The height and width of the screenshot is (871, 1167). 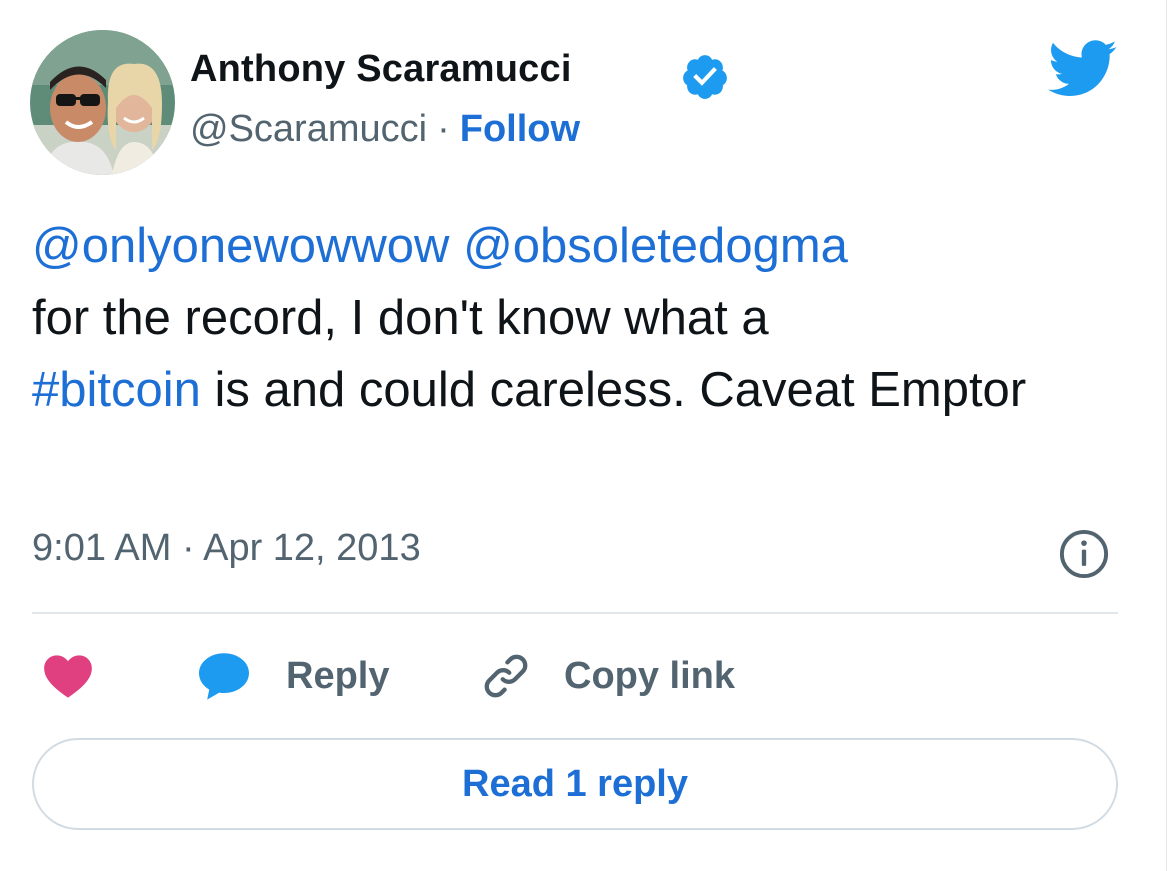 I want to click on reply-label: Reply, so click(x=338, y=675).